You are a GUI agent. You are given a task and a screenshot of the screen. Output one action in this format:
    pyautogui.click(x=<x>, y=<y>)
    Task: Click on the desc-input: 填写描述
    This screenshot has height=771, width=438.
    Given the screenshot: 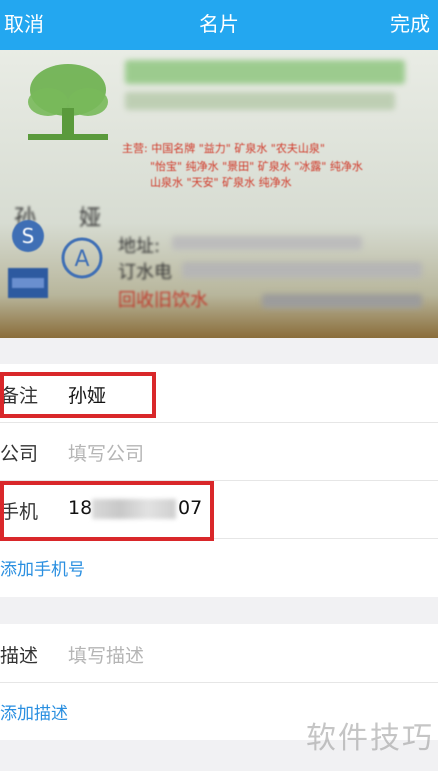 What is the action you would take?
    pyautogui.click(x=106, y=654)
    